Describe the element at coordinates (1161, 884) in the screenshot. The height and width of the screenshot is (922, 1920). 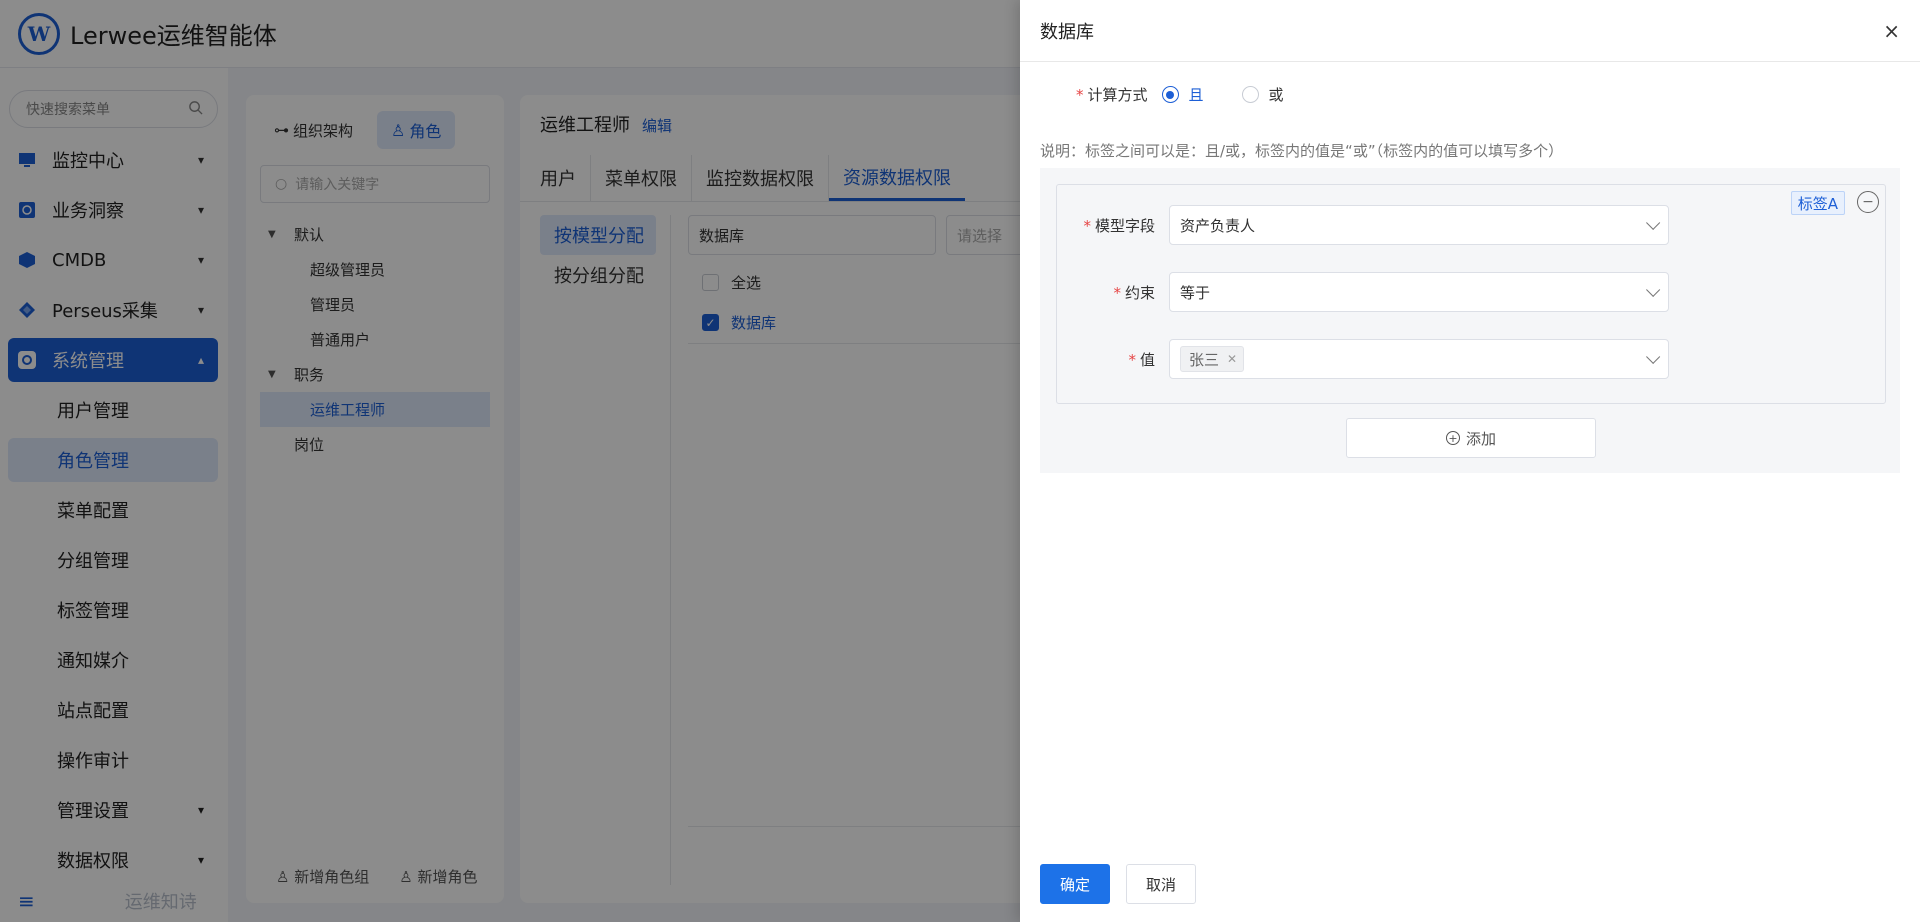
I see `cancel-button: 取消` at that location.